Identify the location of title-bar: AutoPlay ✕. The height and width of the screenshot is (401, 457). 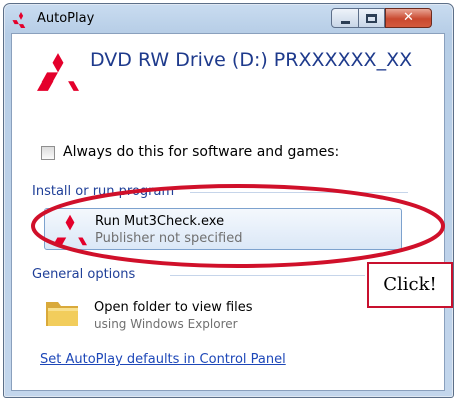
(228, 19).